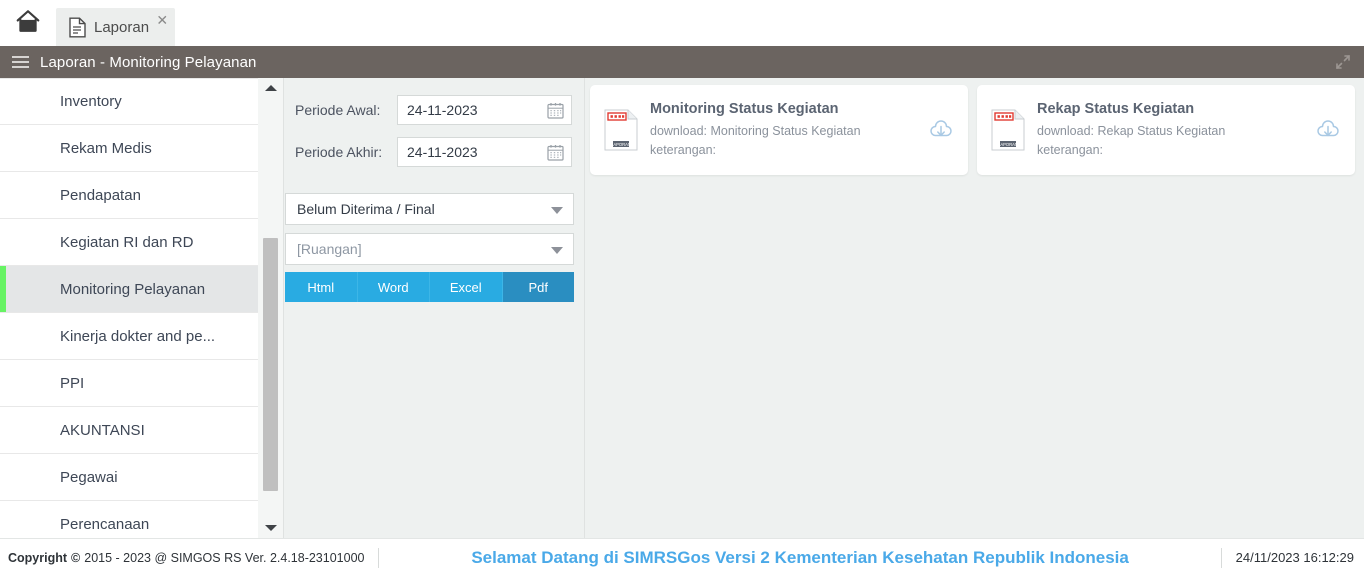 The height and width of the screenshot is (576, 1364). I want to click on status-select: Belum Diterima / Final, so click(429, 209).